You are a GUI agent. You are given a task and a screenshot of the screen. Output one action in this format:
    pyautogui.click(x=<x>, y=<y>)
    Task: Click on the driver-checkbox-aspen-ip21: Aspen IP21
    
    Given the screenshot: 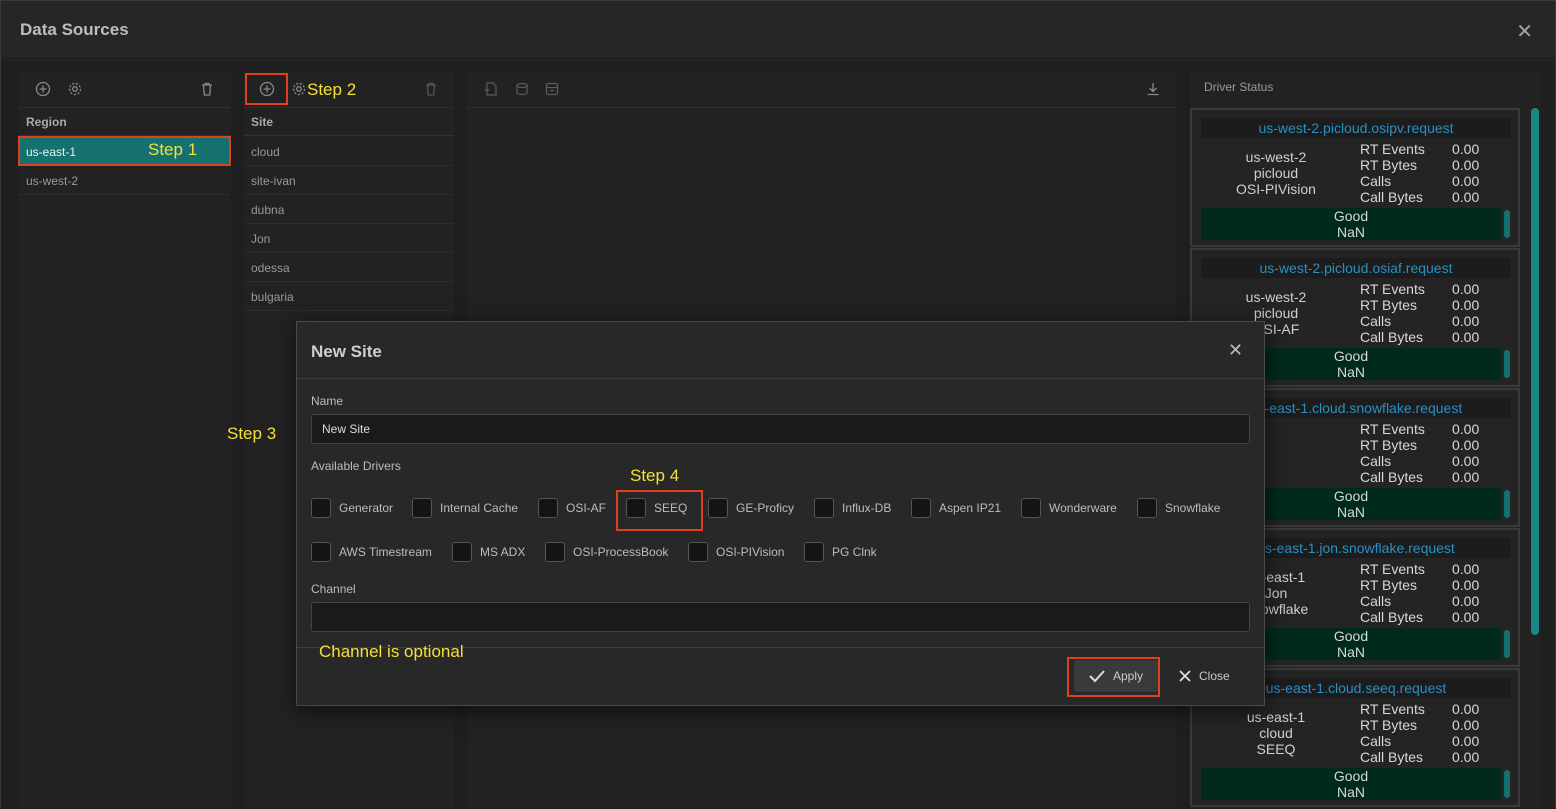 What is the action you would take?
    pyautogui.click(x=956, y=508)
    